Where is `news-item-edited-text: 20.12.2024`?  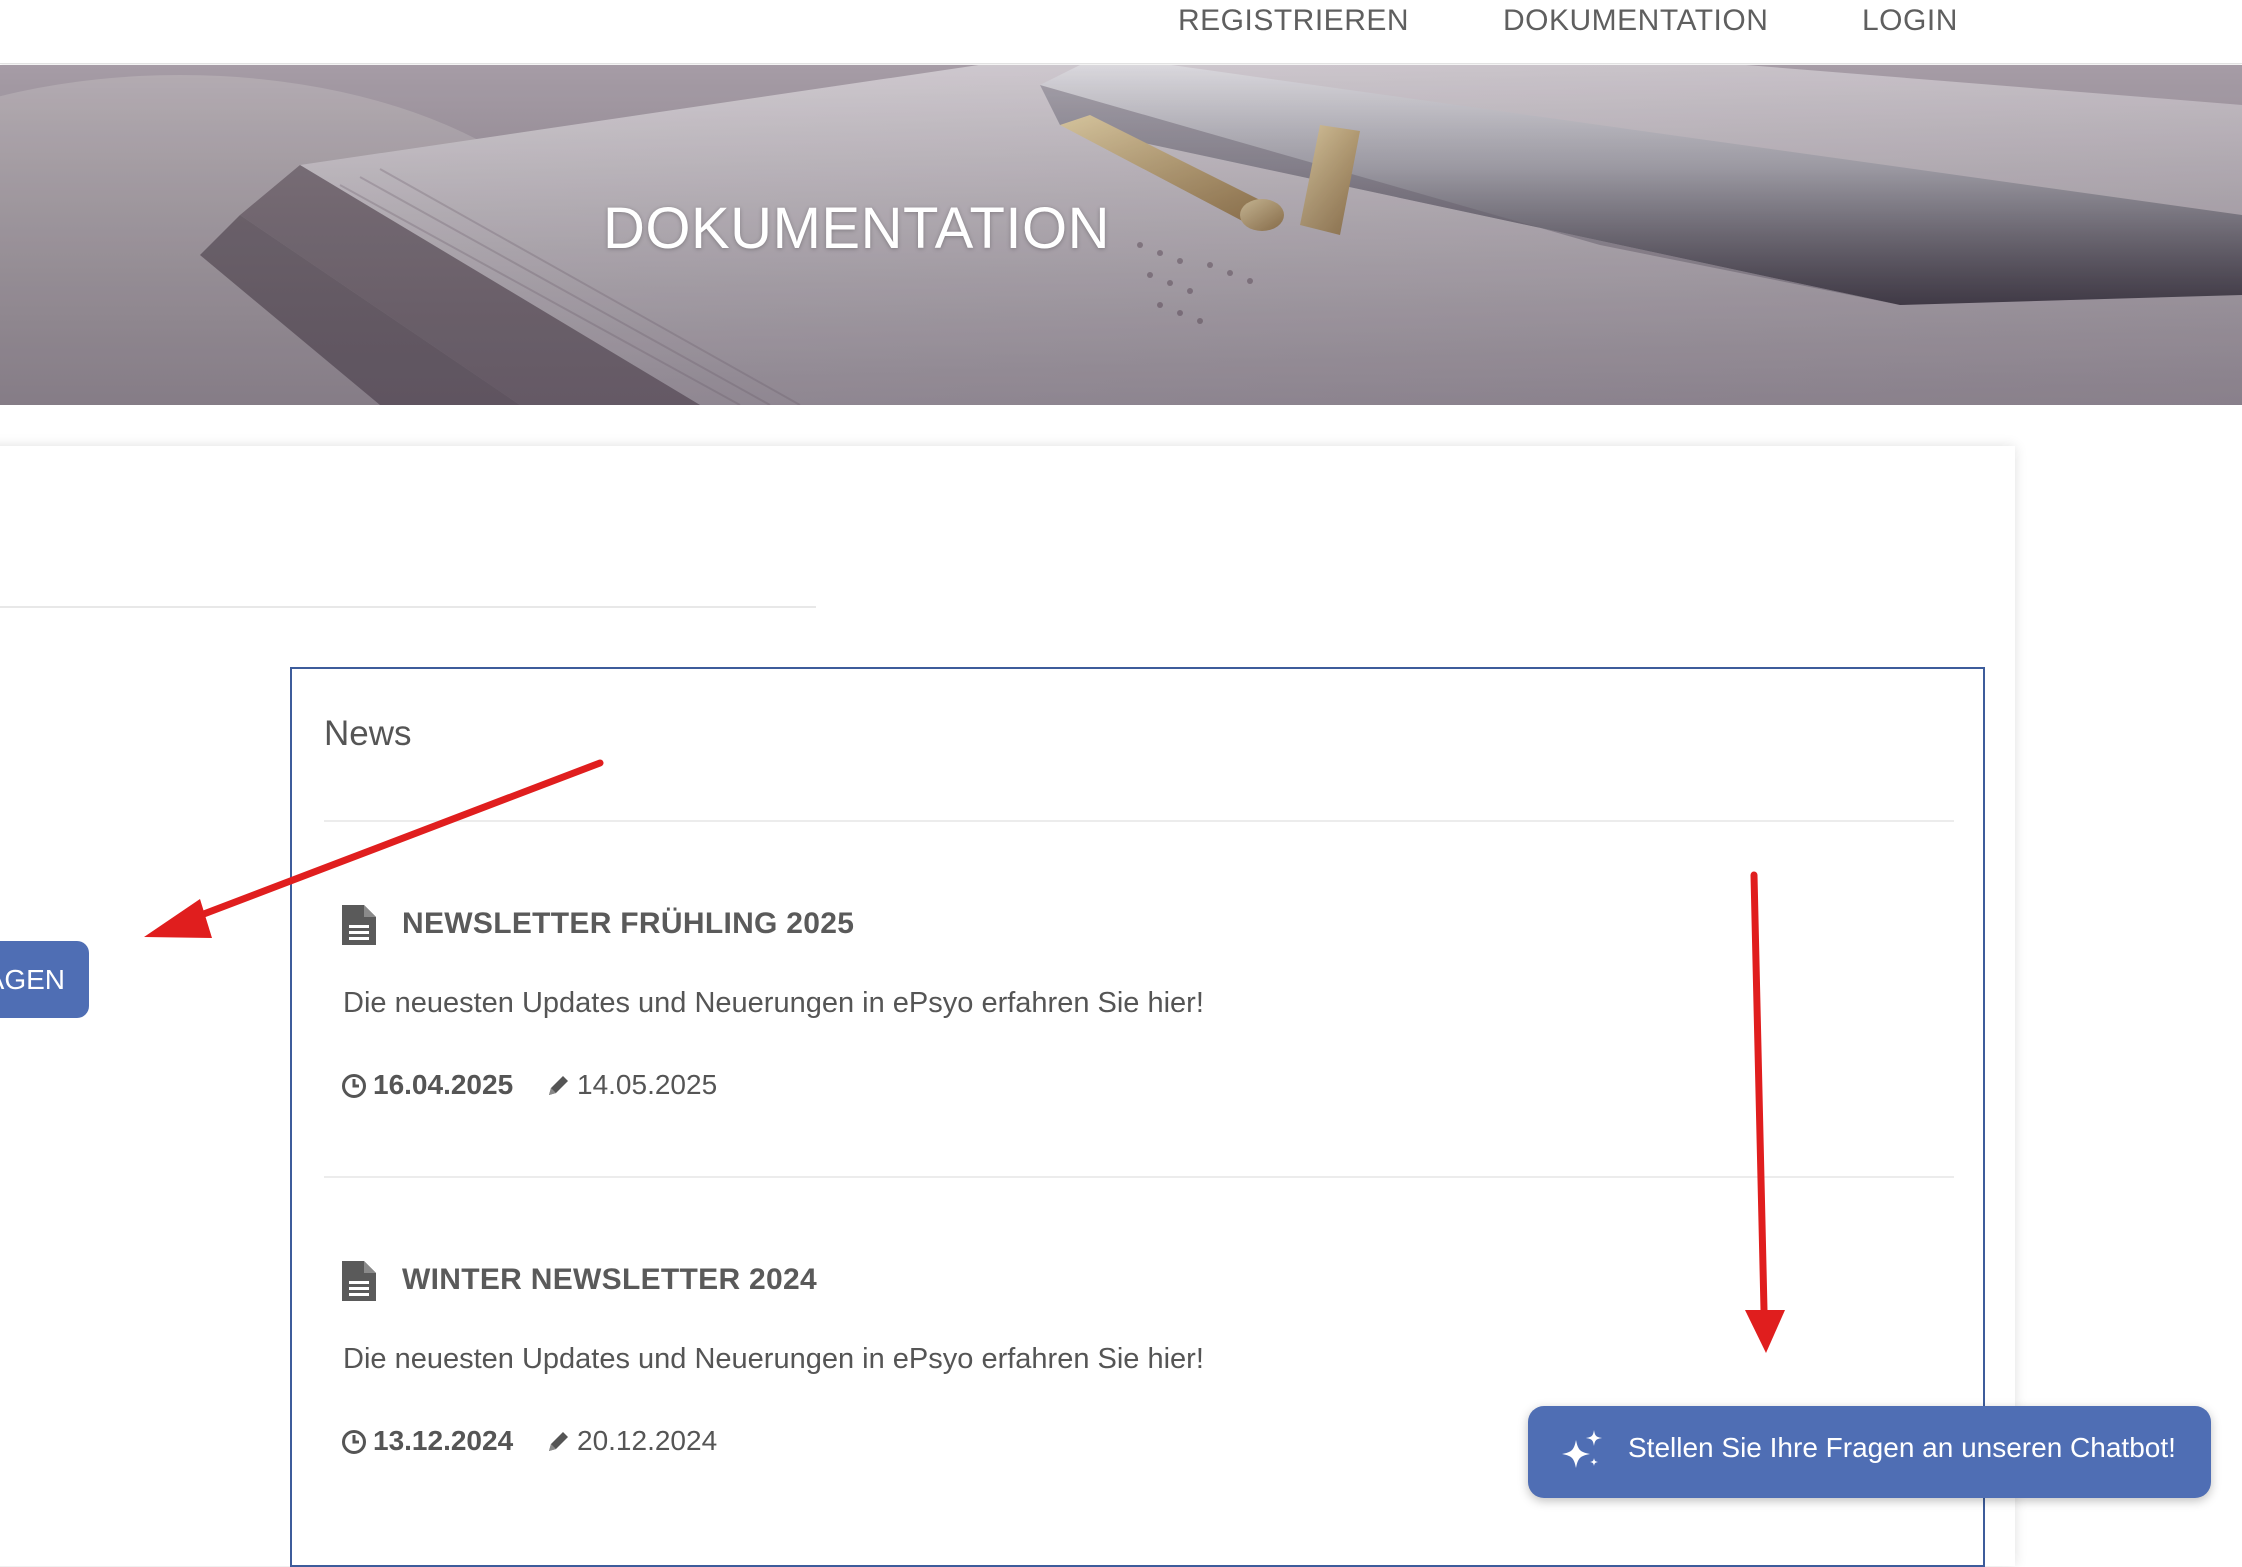 news-item-edited-text: 20.12.2024 is located at coordinates (647, 1440).